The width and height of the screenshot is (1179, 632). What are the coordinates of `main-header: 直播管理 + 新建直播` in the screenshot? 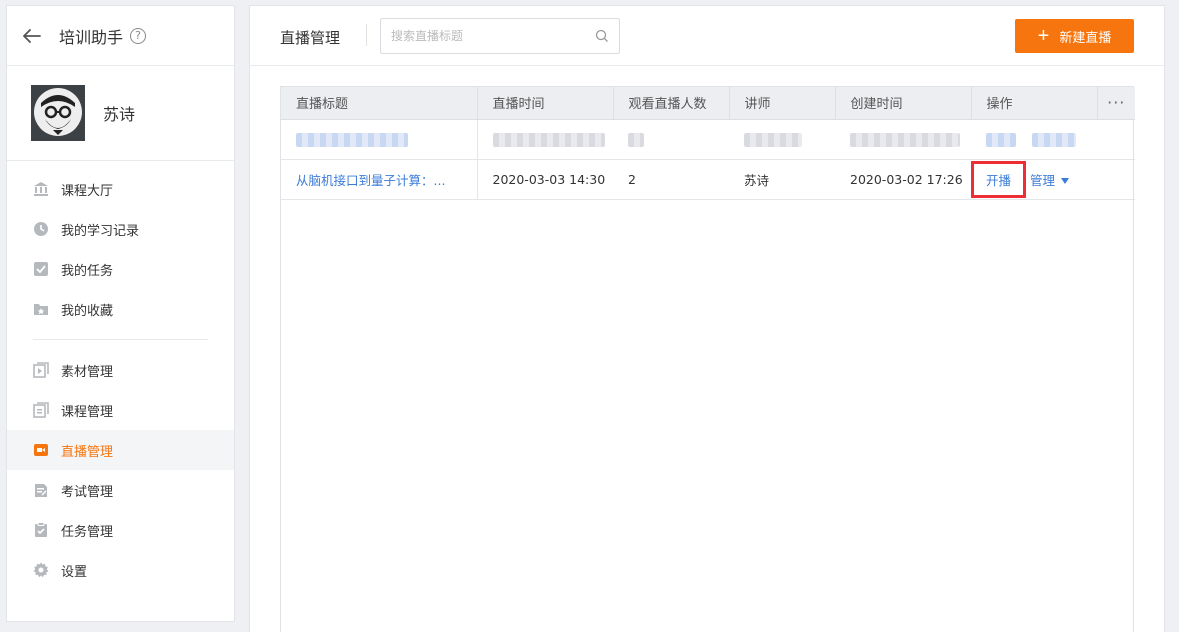 It's located at (707, 36).